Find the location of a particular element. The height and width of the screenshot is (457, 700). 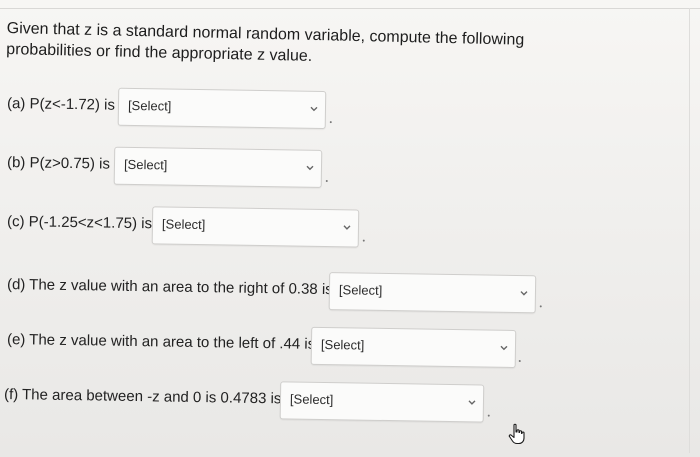

answer-select-d: [Select] is located at coordinates (432, 293).